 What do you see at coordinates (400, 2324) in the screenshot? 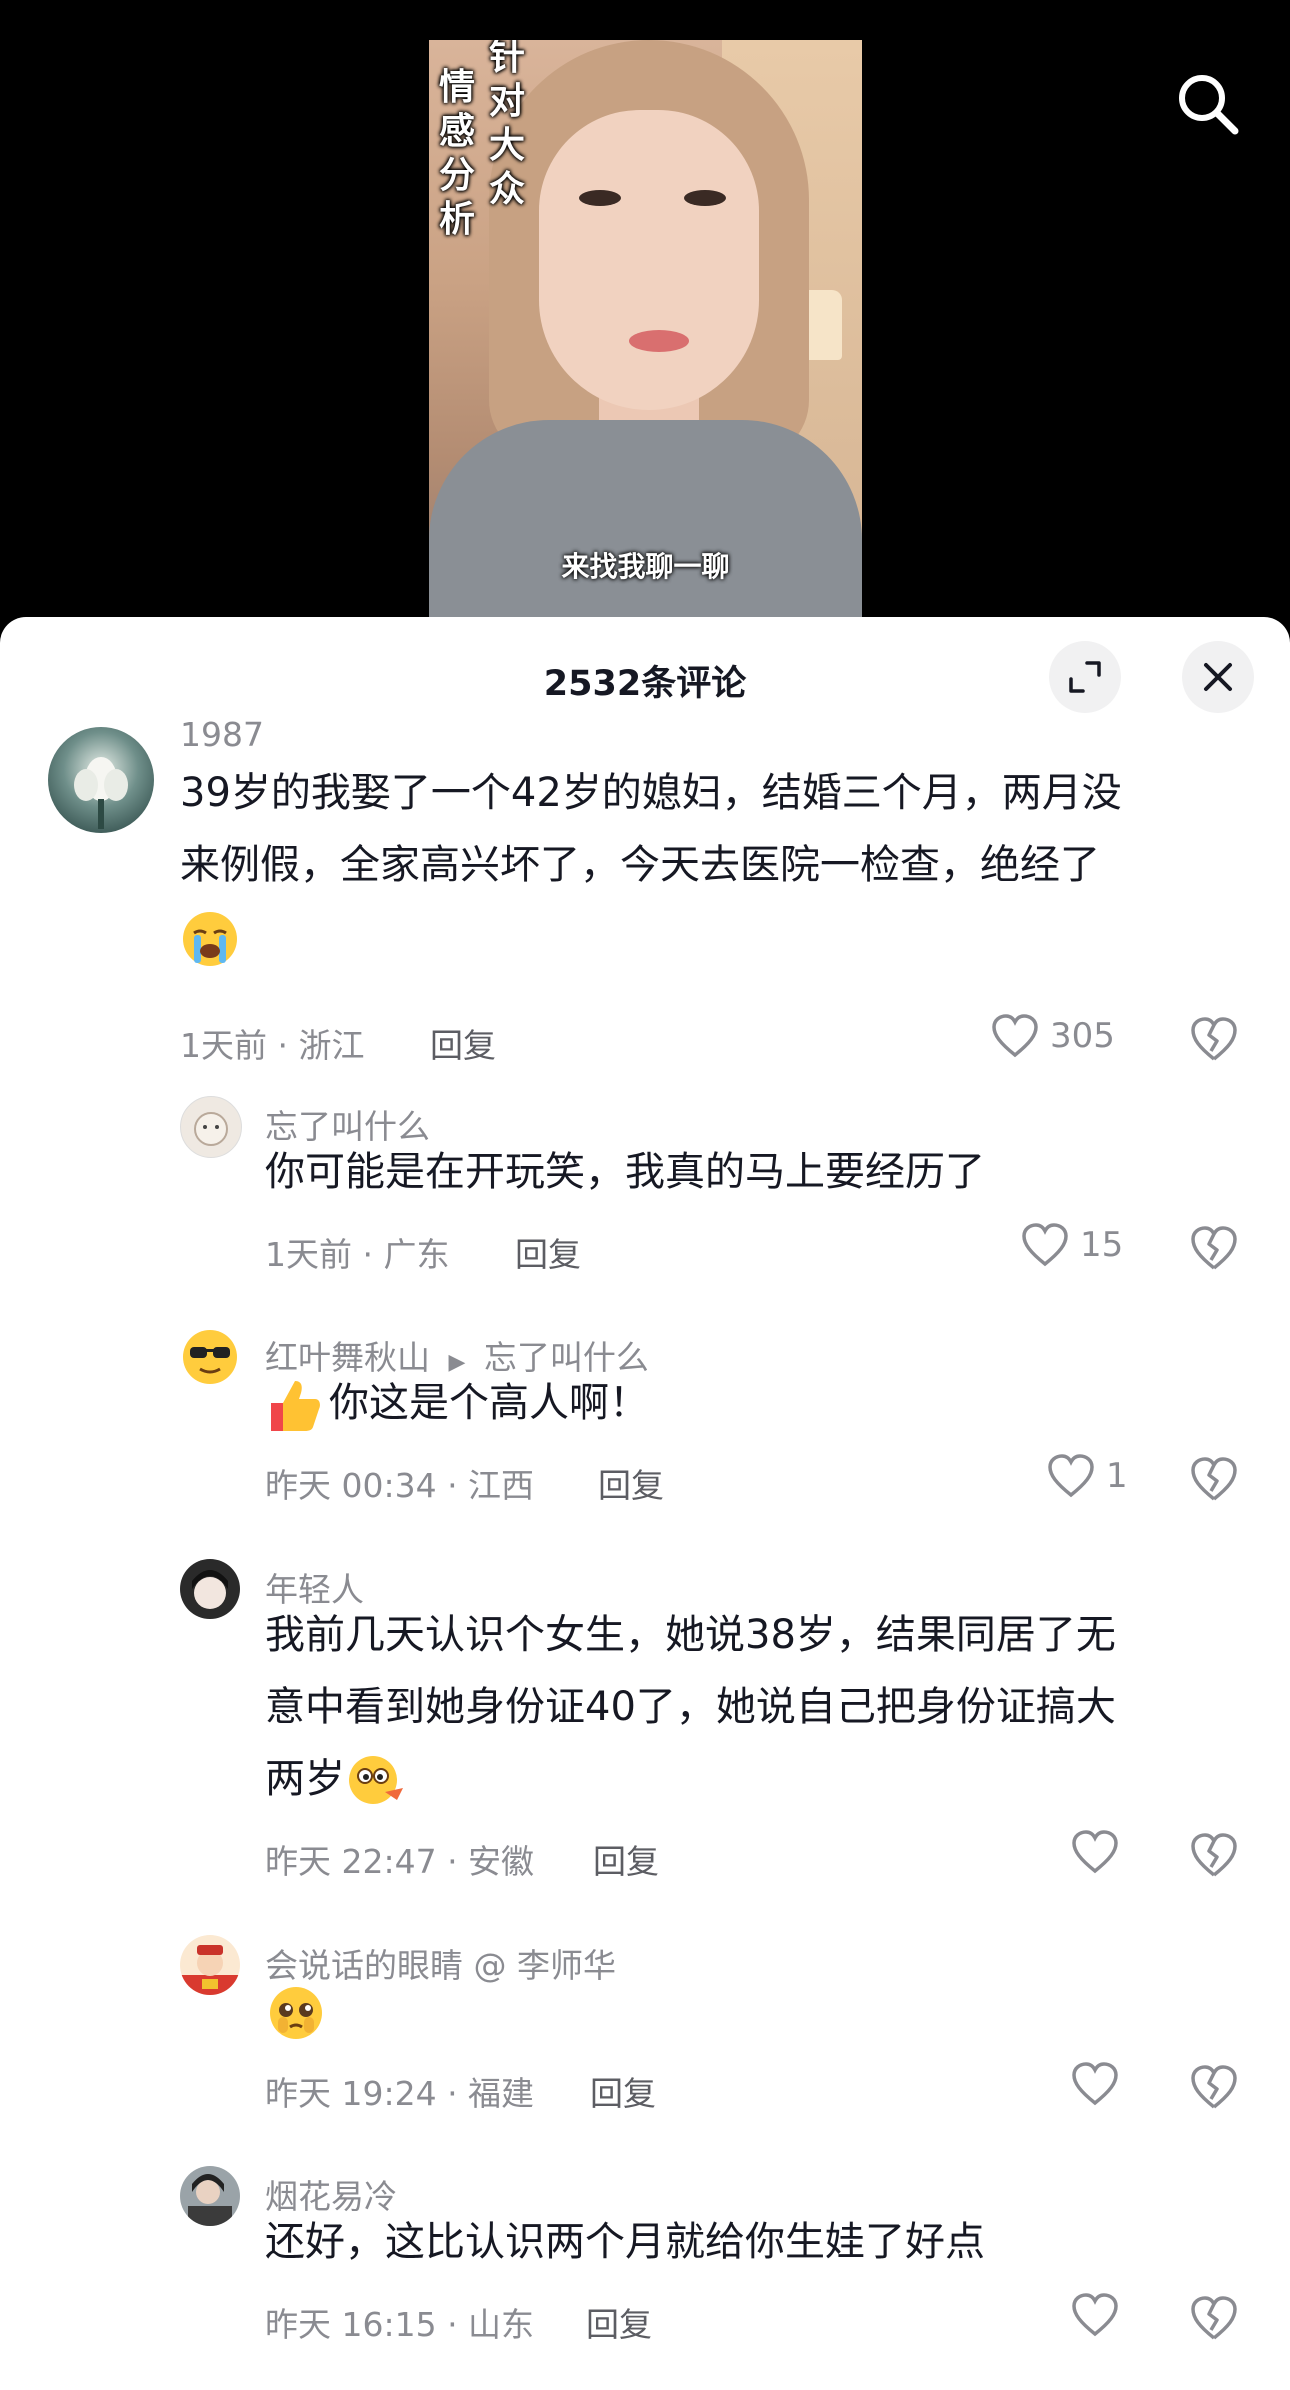
I see `comment-meta: 昨天 16:15 · 山东` at bounding box center [400, 2324].